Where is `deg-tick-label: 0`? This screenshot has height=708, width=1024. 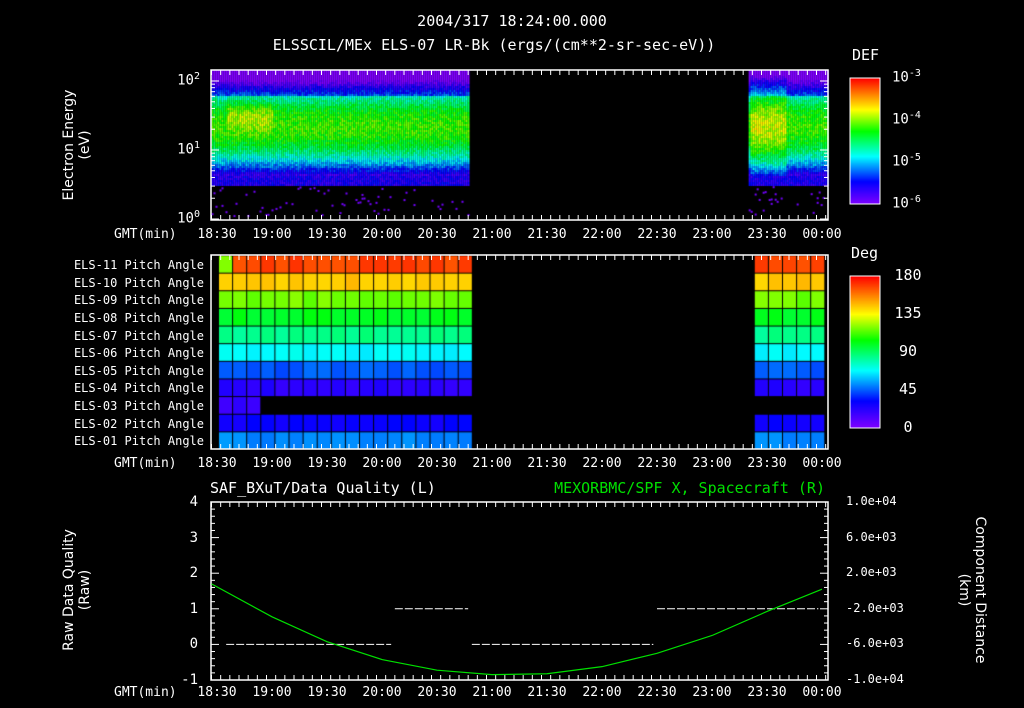 deg-tick-label: 0 is located at coordinates (908, 427).